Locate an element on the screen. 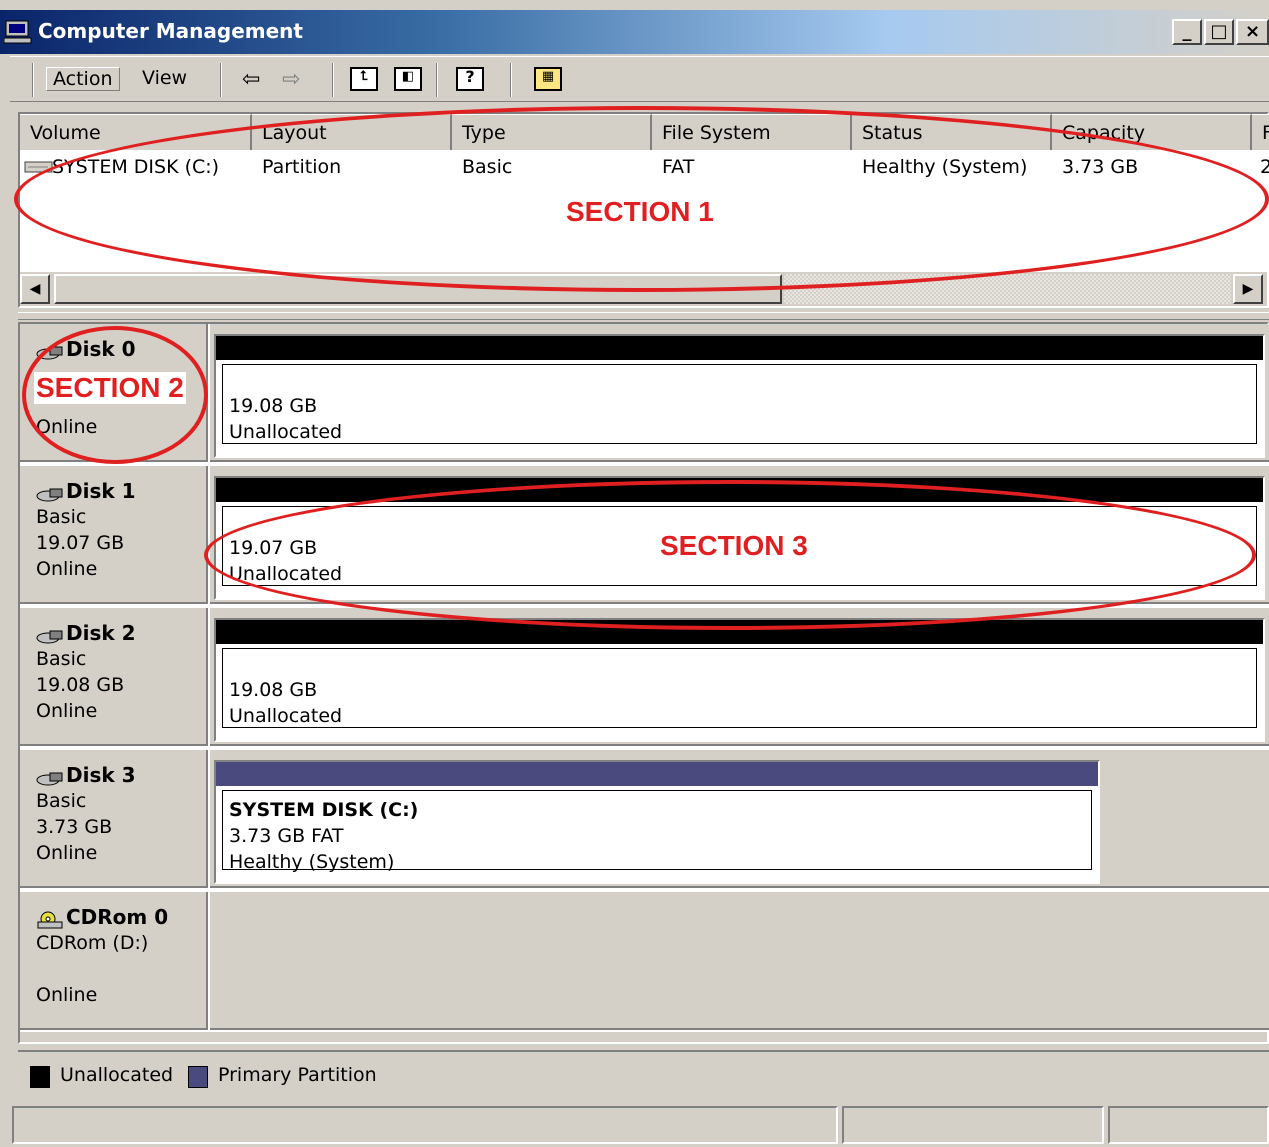  disk-3-label: Disk 3 Basic 3.73 GB Online is located at coordinates (114, 819).